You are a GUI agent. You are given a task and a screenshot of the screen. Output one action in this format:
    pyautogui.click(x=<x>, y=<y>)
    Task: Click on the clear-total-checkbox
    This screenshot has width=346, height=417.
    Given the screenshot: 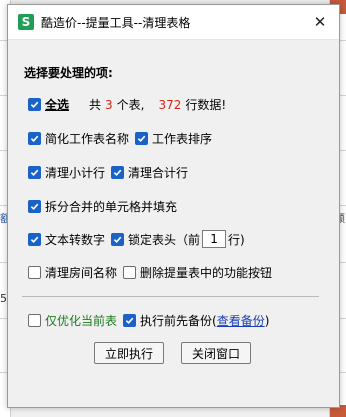 What is the action you would take?
    pyautogui.click(x=118, y=172)
    